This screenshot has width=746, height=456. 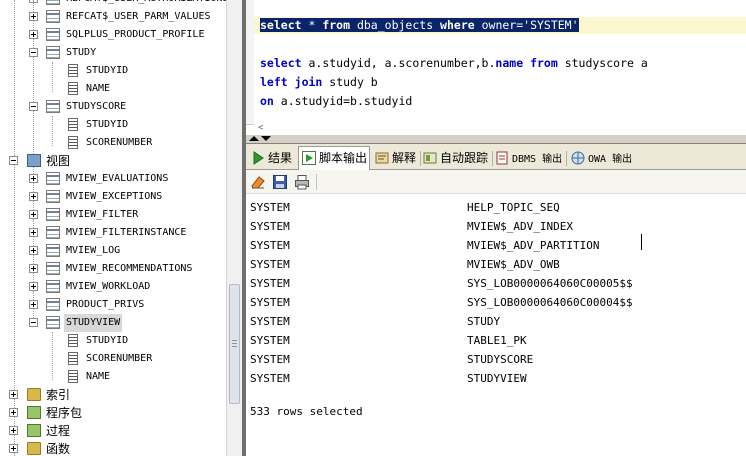 What do you see at coordinates (113, 215) in the screenshot?
I see `tree-row: MVIEW_FILTER` at bounding box center [113, 215].